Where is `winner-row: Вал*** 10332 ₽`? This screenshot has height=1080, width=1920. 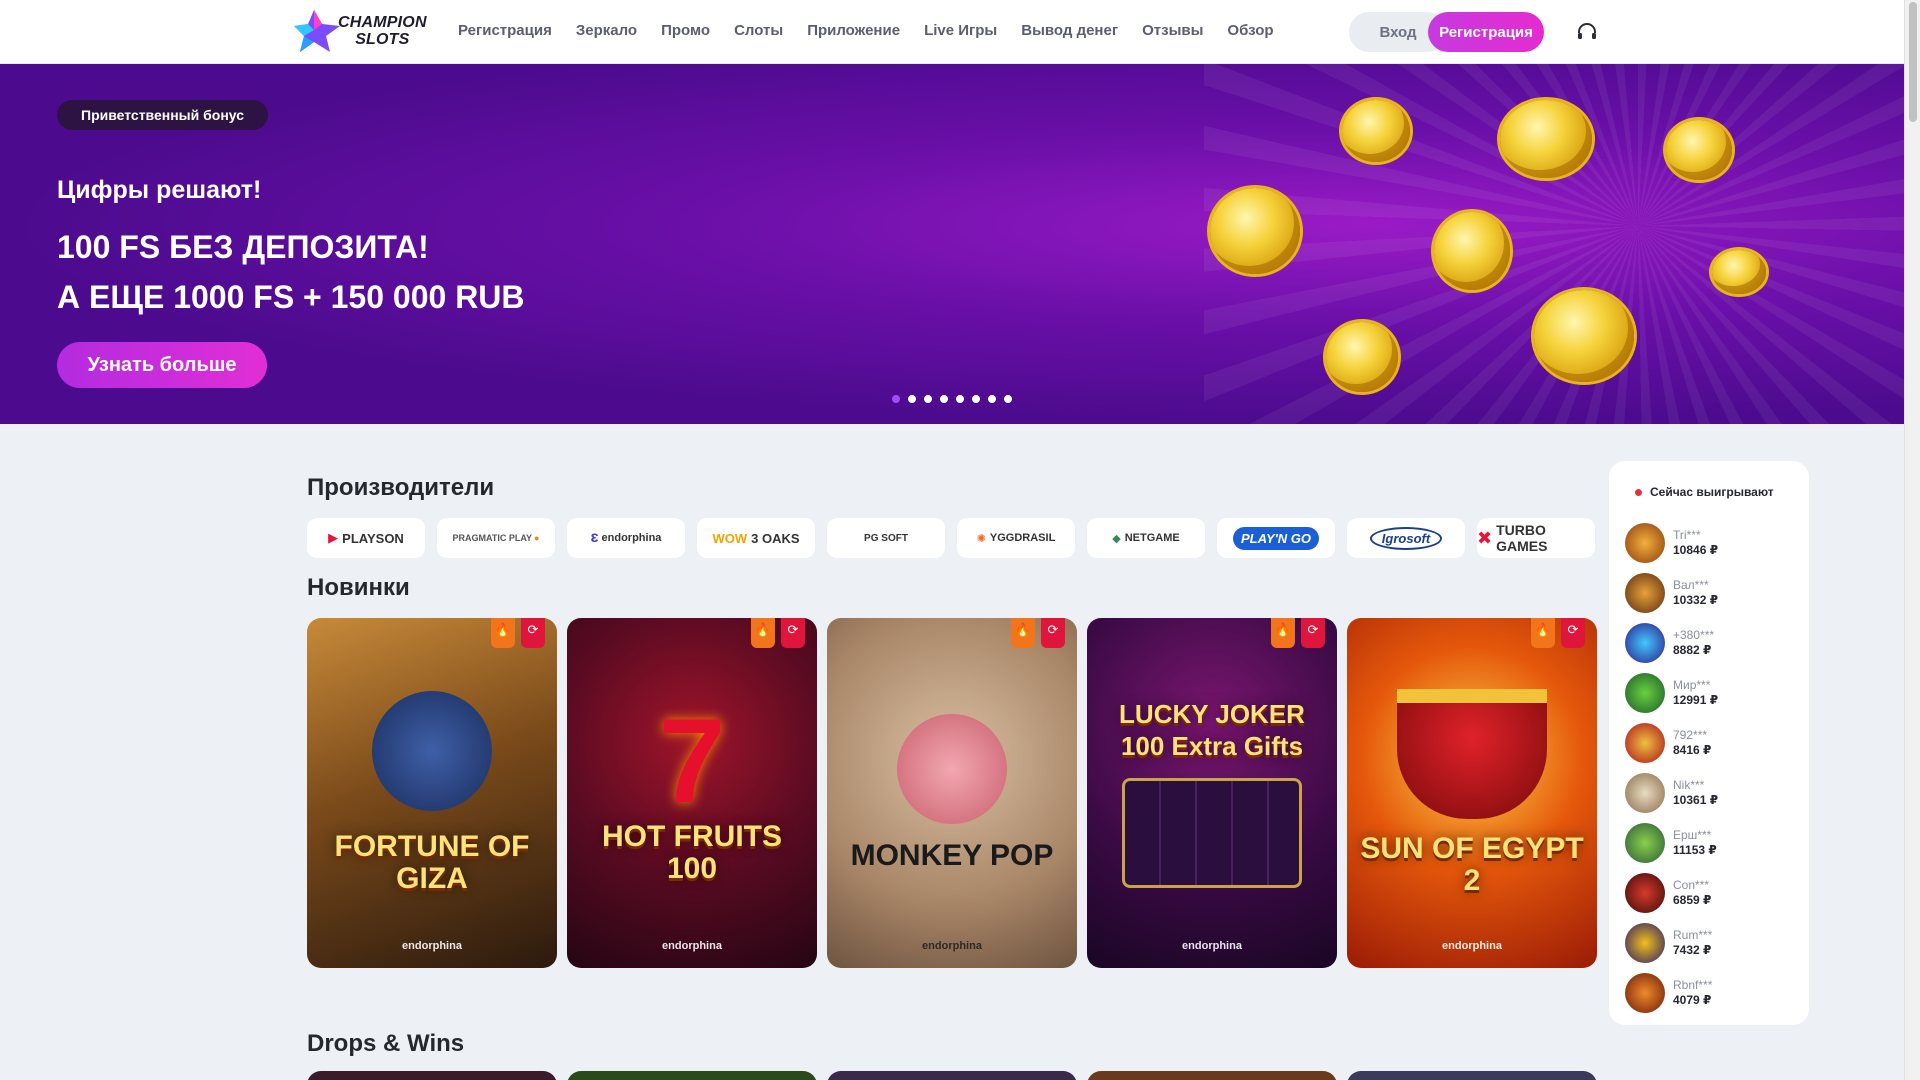 winner-row: Вал*** 10332 ₽ is located at coordinates (1710, 593).